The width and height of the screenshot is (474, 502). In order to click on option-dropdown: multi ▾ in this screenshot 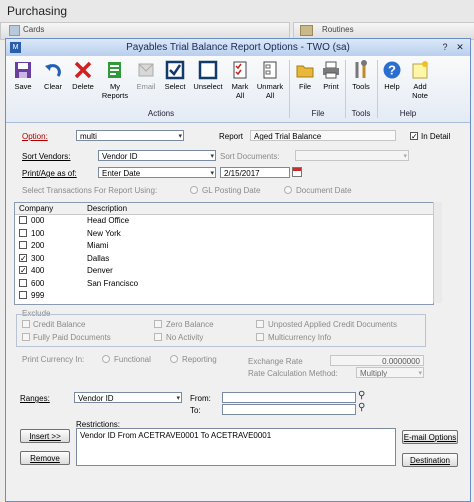, I will do `click(130, 135)`.